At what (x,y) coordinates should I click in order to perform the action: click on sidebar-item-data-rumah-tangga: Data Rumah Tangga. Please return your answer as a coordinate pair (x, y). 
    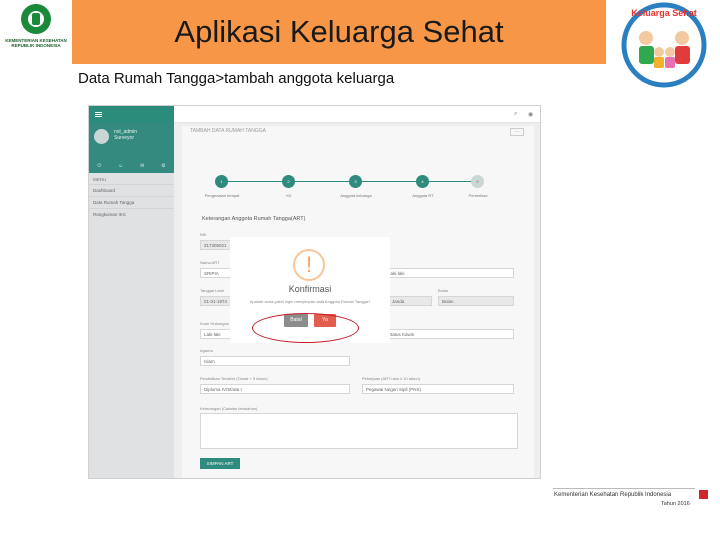
    Looking at the image, I should click on (131, 202).